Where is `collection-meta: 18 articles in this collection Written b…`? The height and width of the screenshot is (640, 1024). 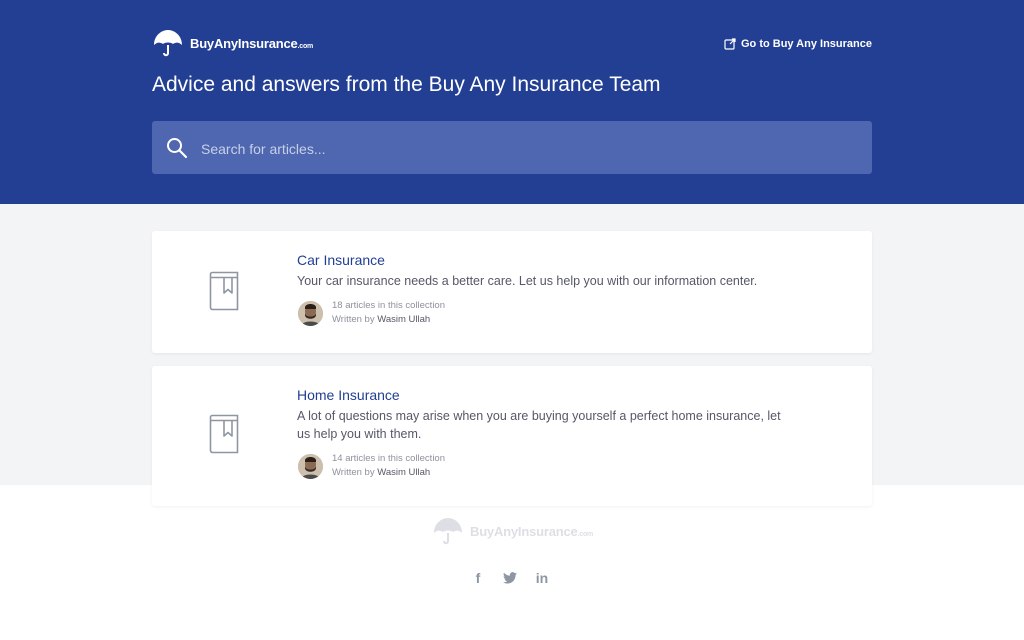 collection-meta: 18 articles in this collection Written b… is located at coordinates (371, 313).